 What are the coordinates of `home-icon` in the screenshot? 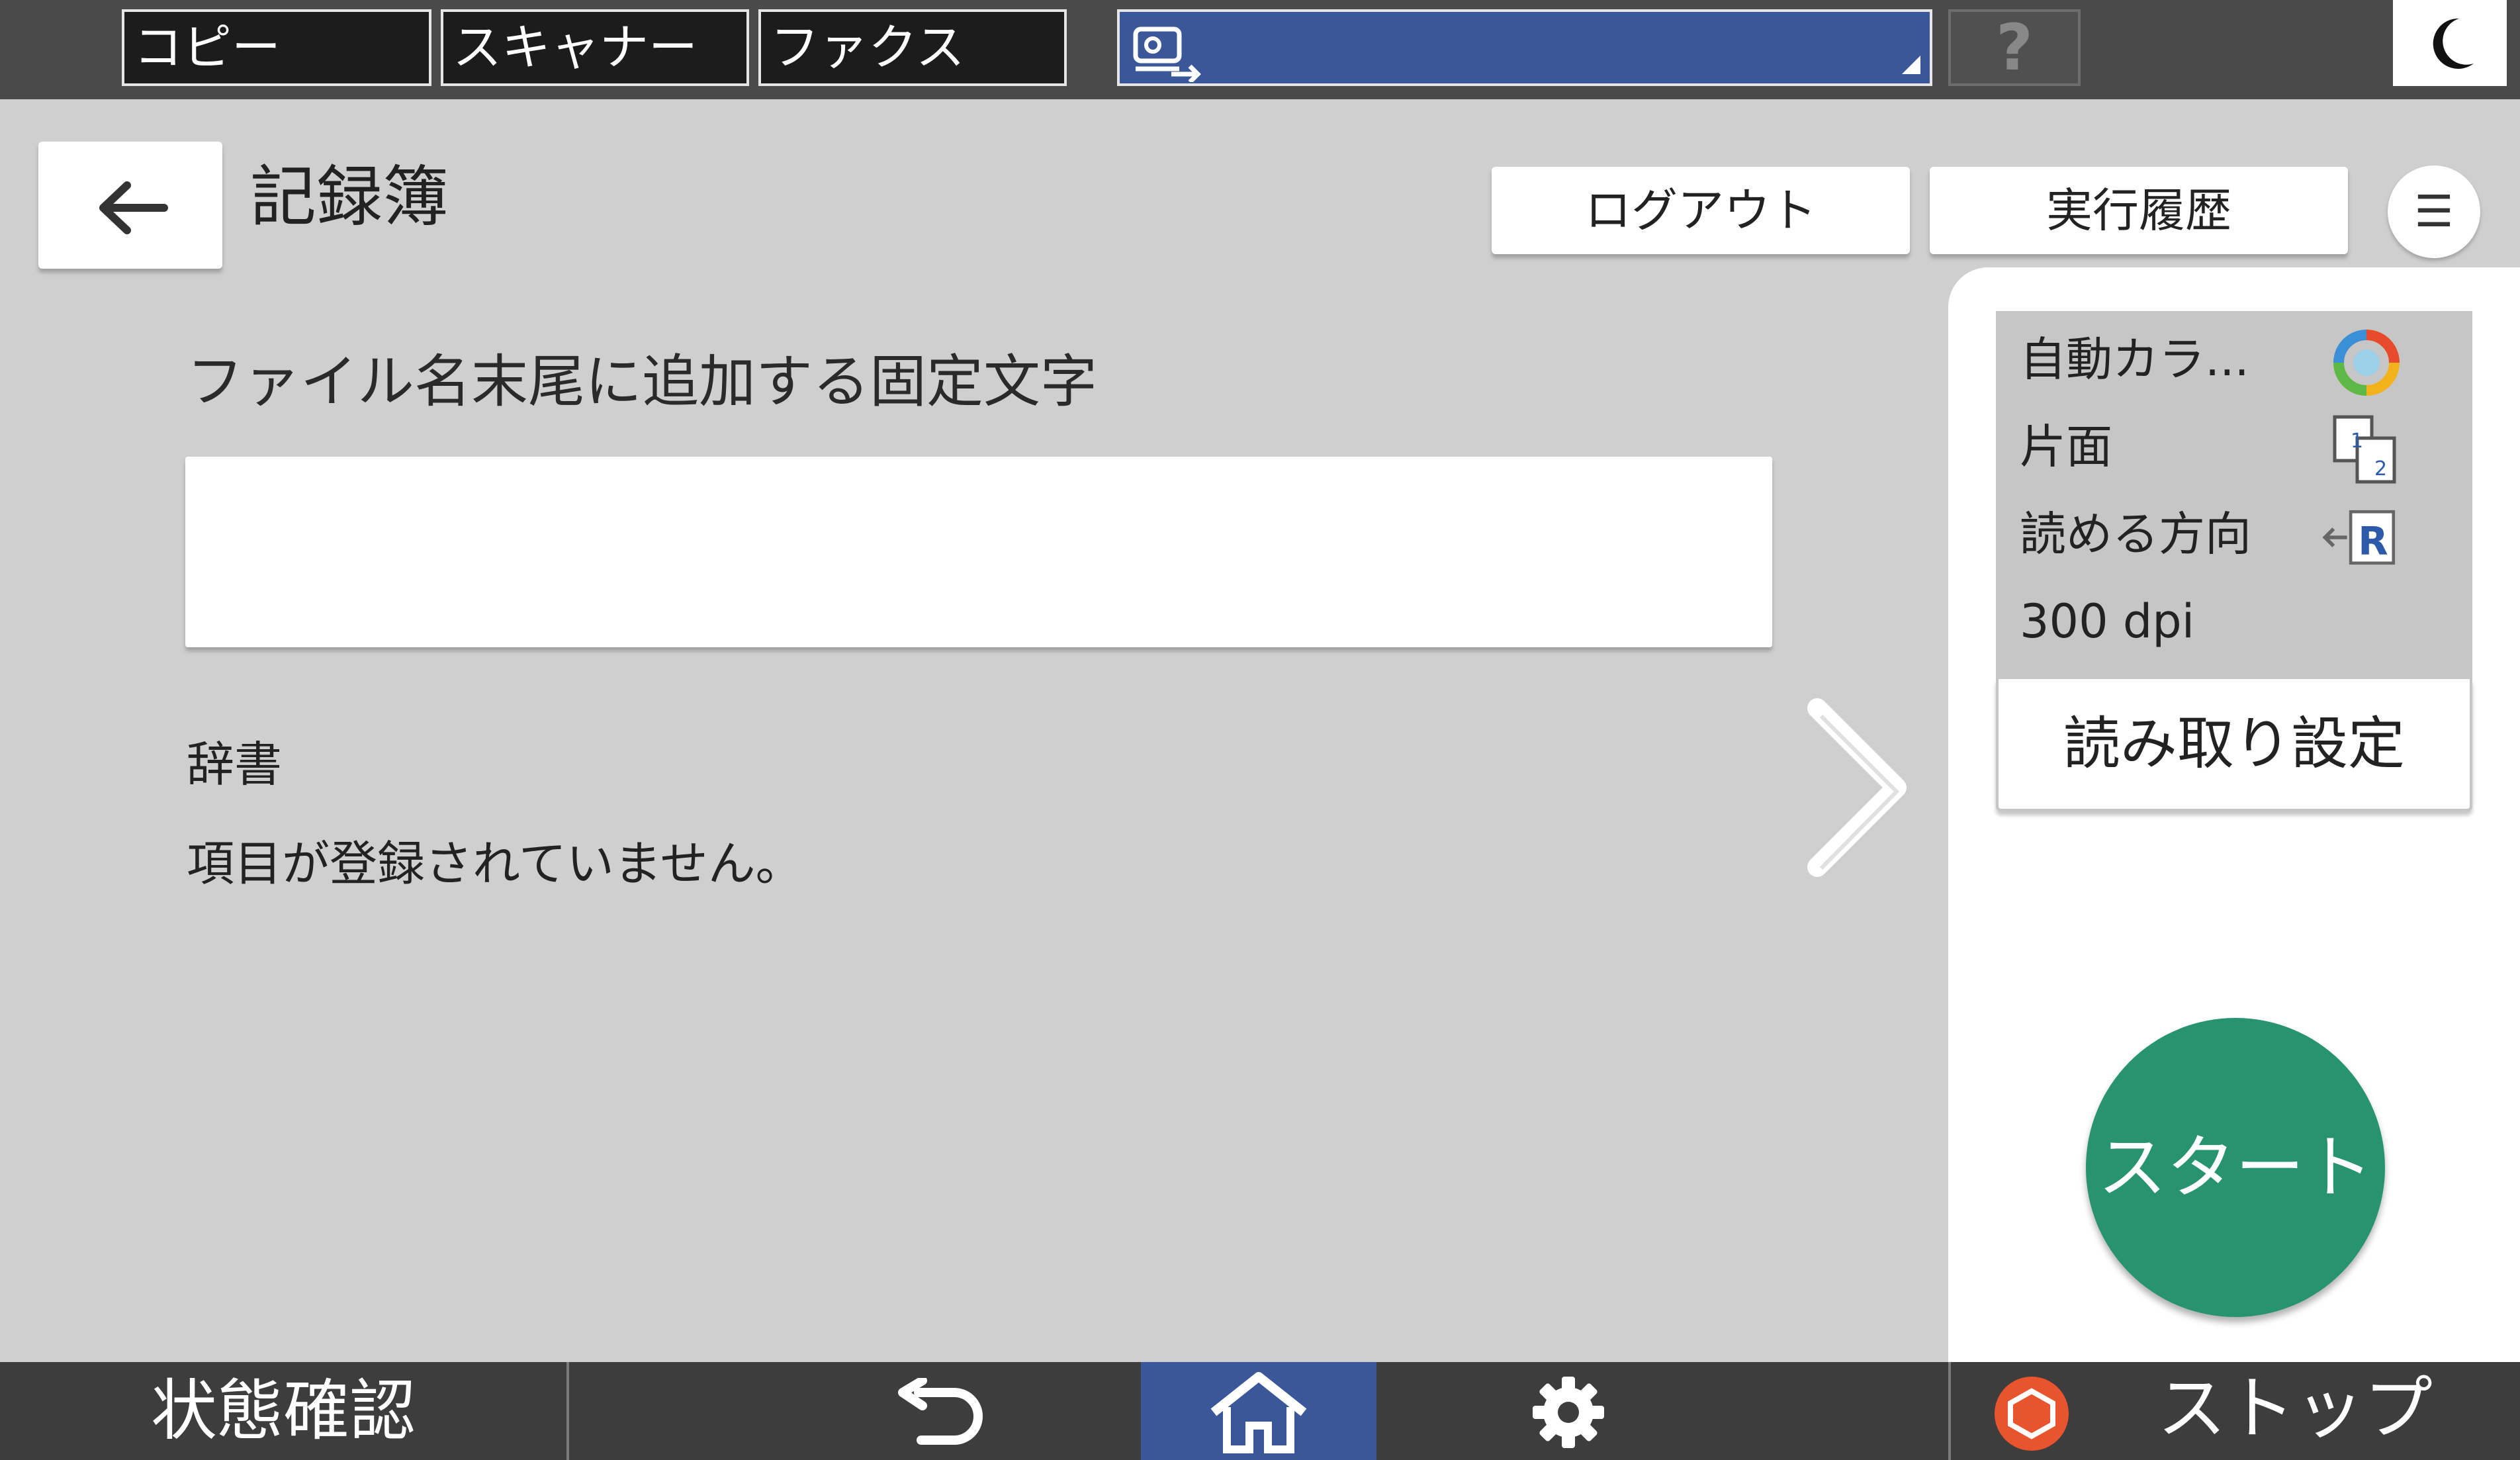 It's located at (1258, 1412).